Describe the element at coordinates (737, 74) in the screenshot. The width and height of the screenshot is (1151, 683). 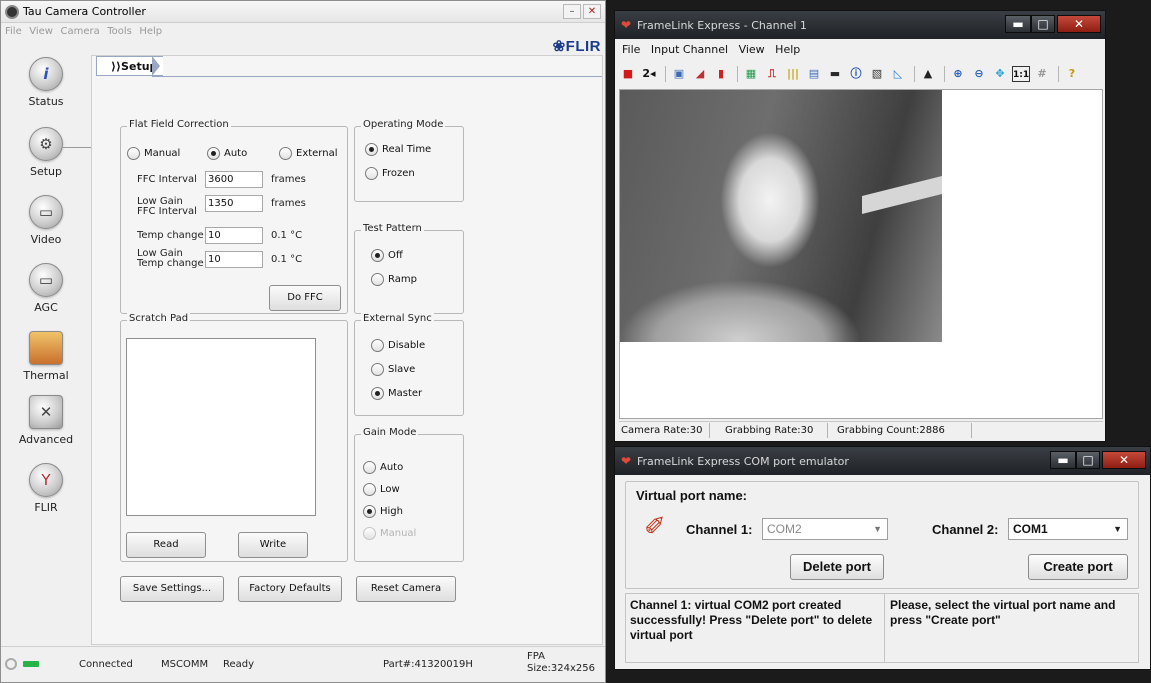
I see `toolbar-separator` at that location.